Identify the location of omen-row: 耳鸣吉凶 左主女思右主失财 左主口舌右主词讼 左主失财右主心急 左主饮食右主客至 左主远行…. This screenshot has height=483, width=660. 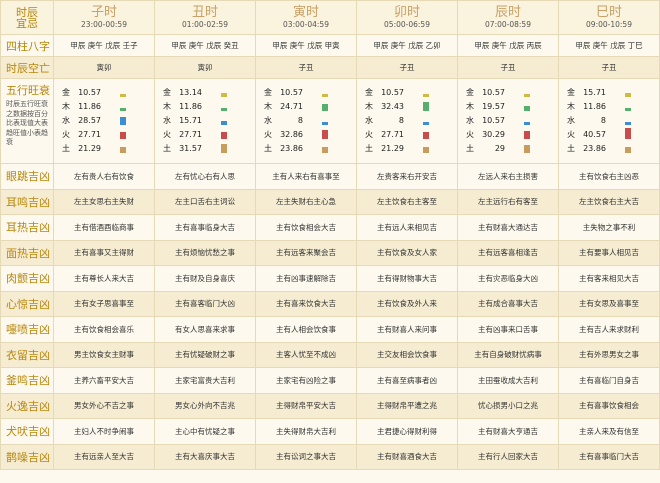
(330, 201).